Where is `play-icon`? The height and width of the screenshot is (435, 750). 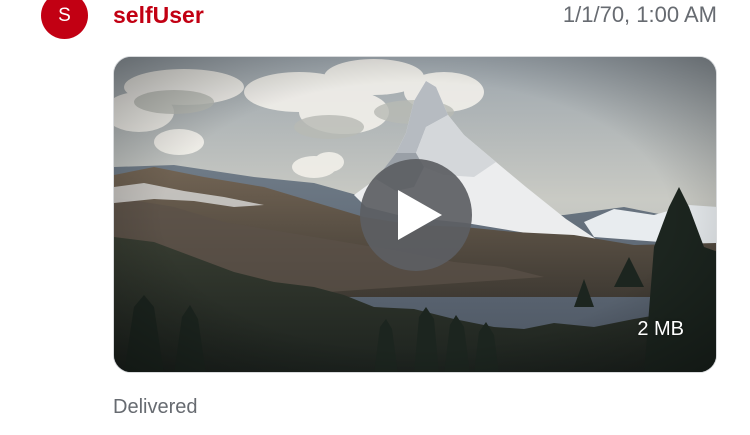 play-icon is located at coordinates (420, 215).